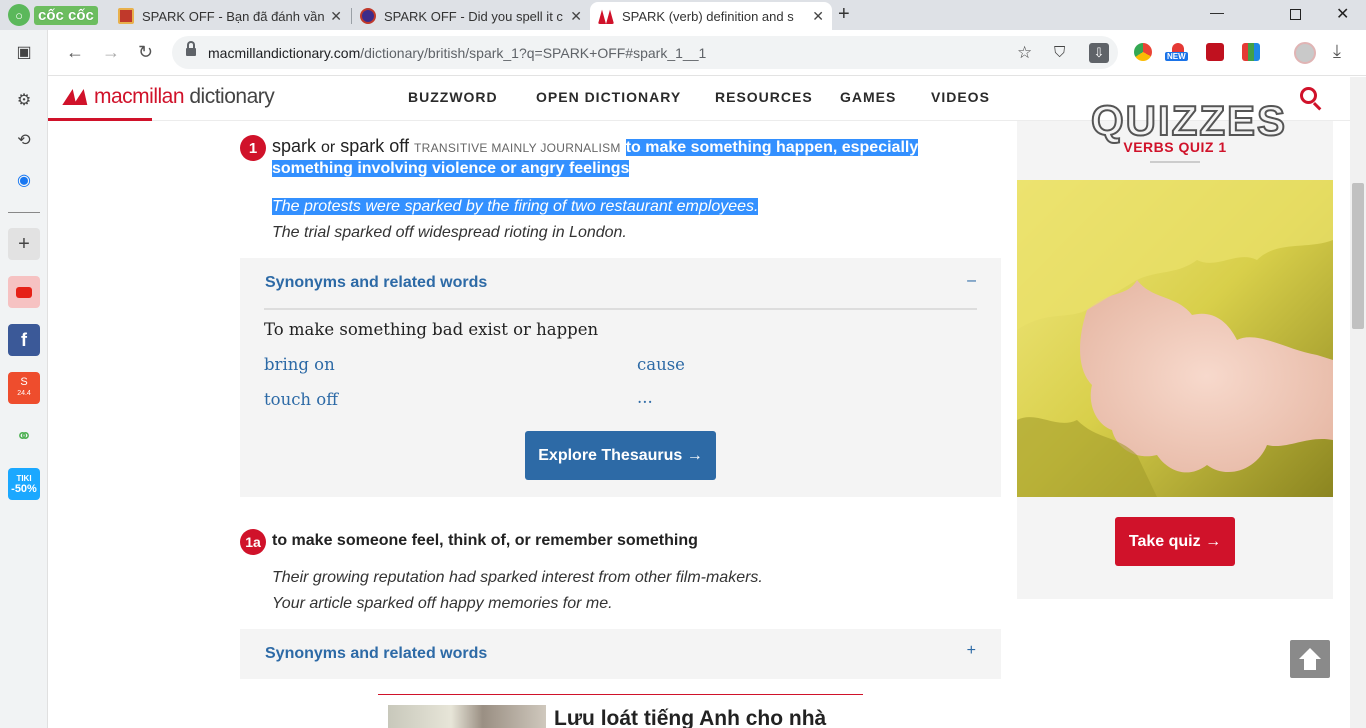 This screenshot has height=728, width=1366. Describe the element at coordinates (620, 694) in the screenshot. I see `promo-divider` at that location.